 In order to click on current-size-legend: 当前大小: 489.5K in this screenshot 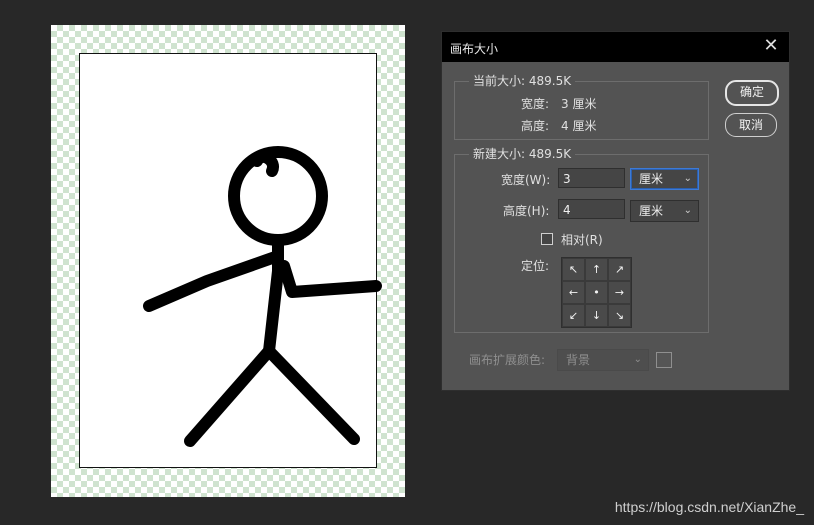, I will do `click(522, 81)`.